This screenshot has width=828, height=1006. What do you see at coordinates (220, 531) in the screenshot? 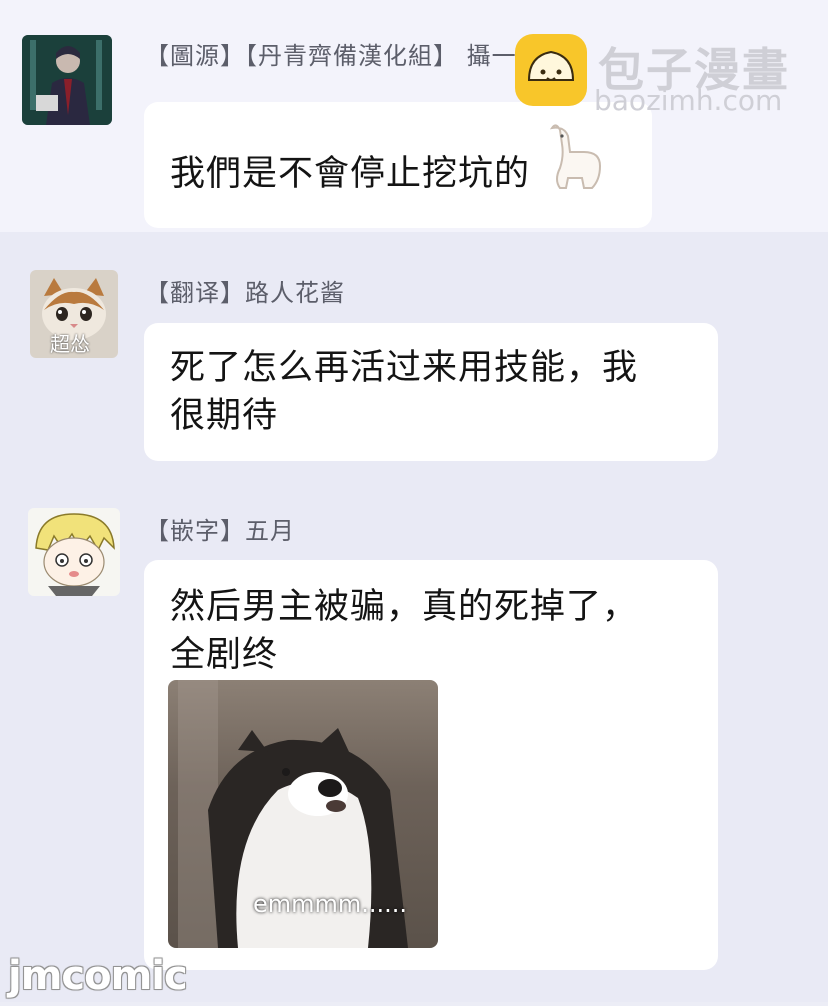
I see `sender-name-3: 【嵌字】五月` at bounding box center [220, 531].